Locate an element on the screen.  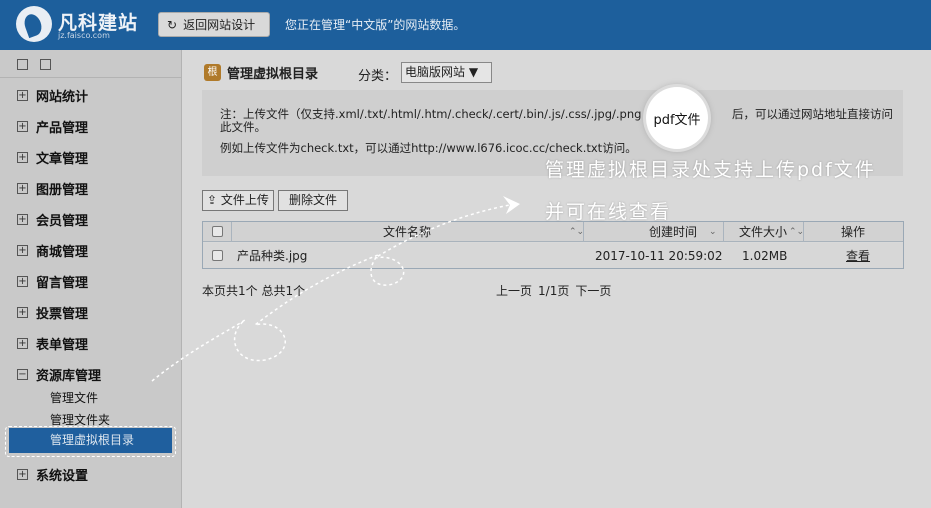
annotation-magnifier: pdf文件 is located at coordinates (677, 118).